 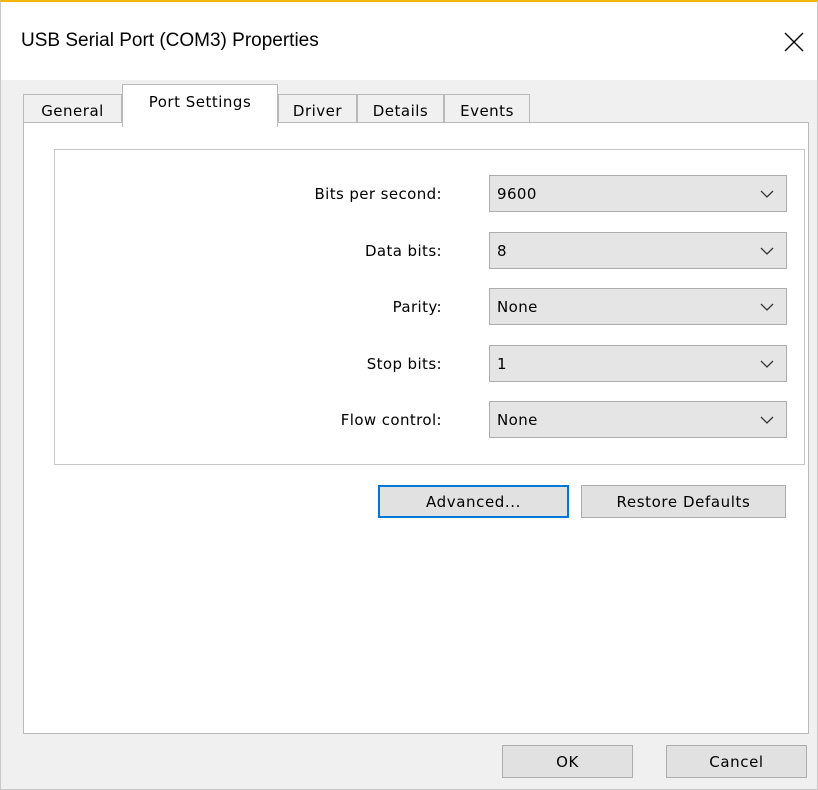 What do you see at coordinates (409, 41) in the screenshot?
I see `title-bar: USB Serial Port (COM3) Properties` at bounding box center [409, 41].